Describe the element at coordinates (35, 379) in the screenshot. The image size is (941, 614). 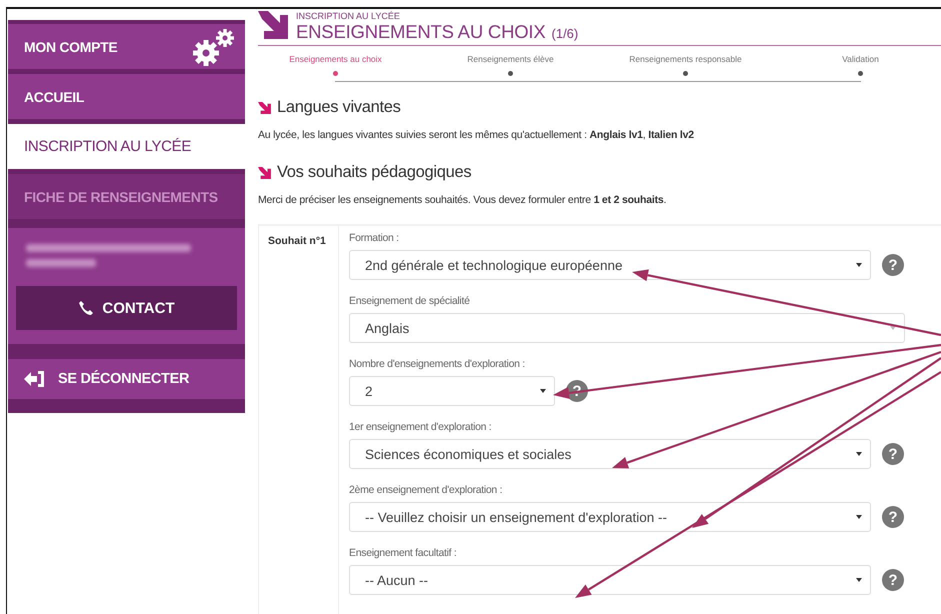
I see `logout-icon` at that location.